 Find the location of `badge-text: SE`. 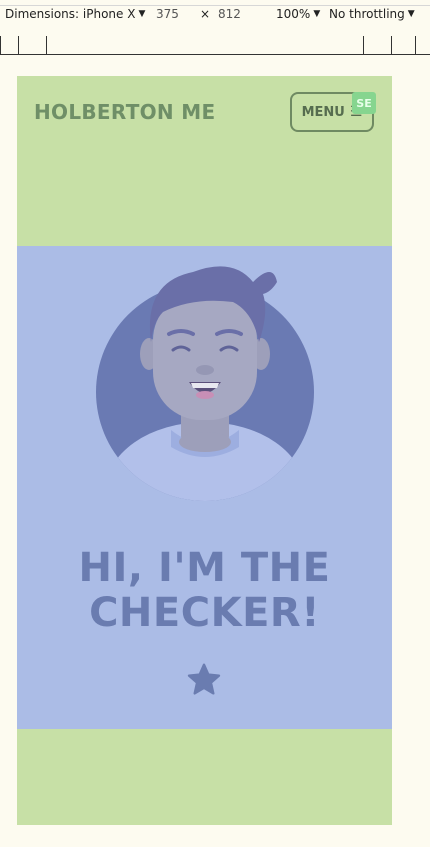

badge-text: SE is located at coordinates (364, 103).